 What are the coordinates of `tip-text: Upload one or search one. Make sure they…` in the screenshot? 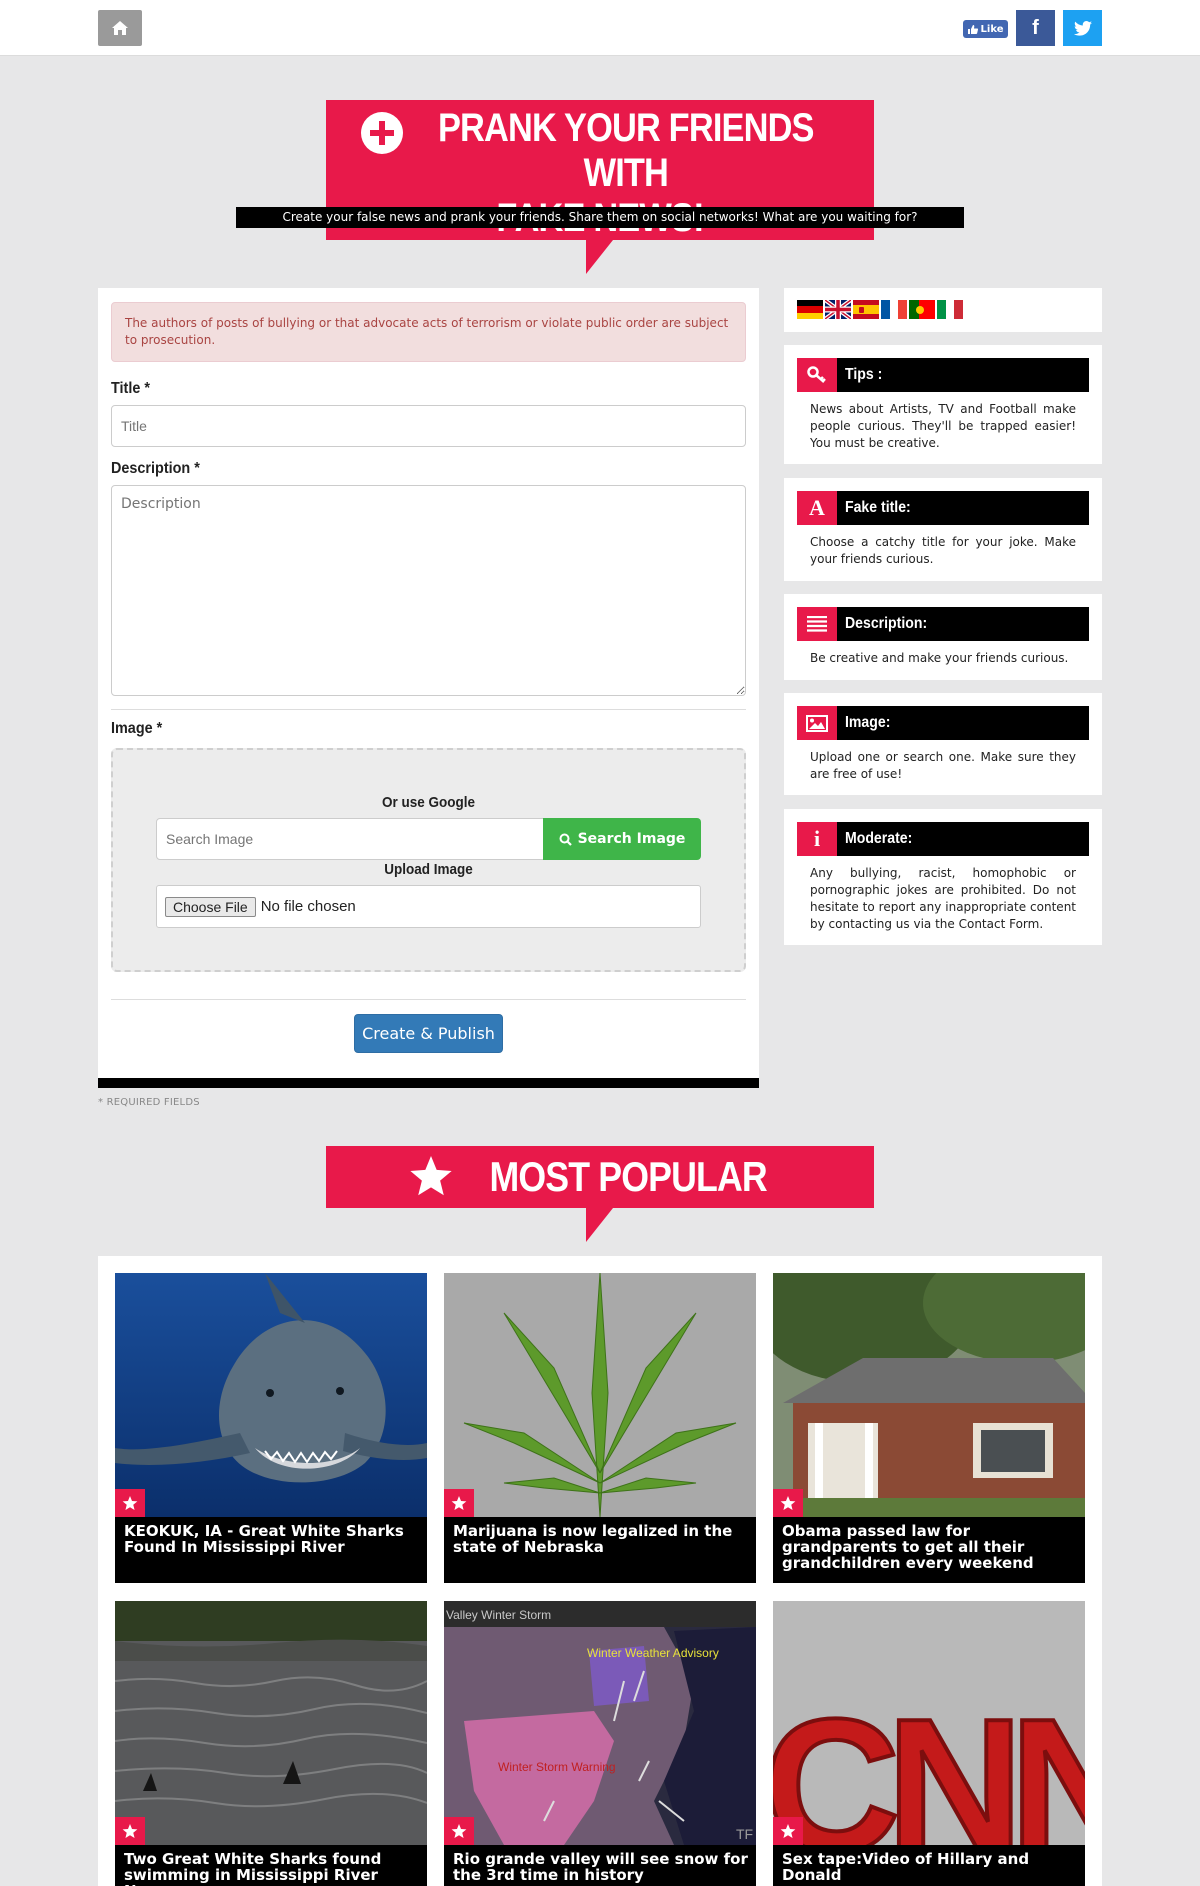 It's located at (943, 765).